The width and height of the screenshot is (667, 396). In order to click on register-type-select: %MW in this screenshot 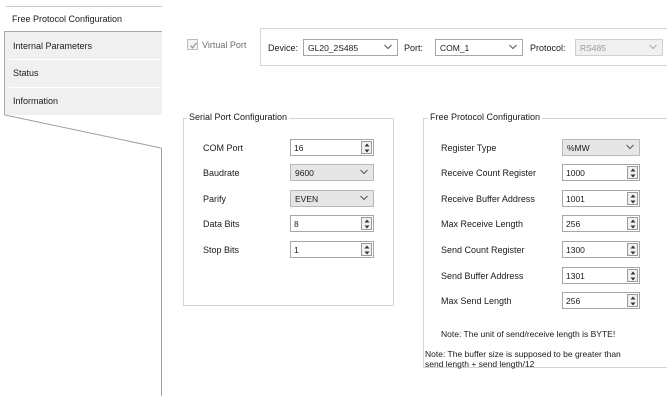, I will do `click(601, 147)`.